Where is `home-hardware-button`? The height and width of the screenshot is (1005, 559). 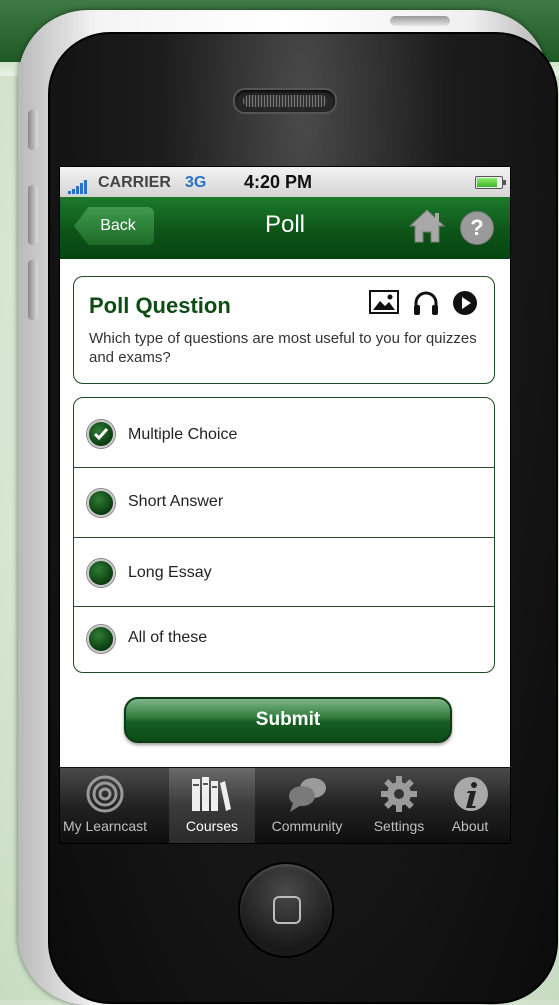 home-hardware-button is located at coordinates (286, 910).